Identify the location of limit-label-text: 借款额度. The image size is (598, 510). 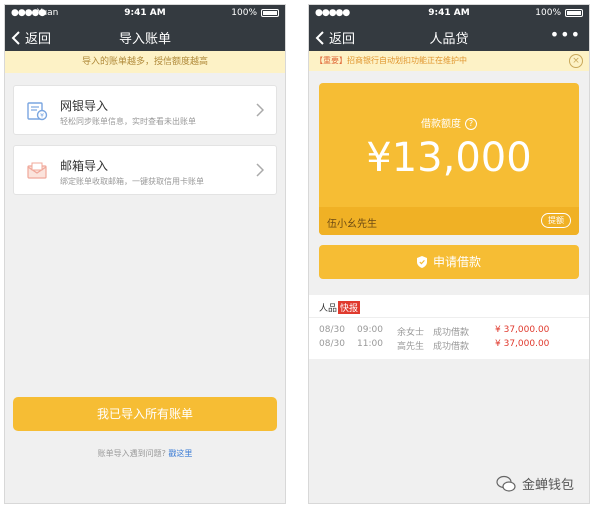
(441, 124).